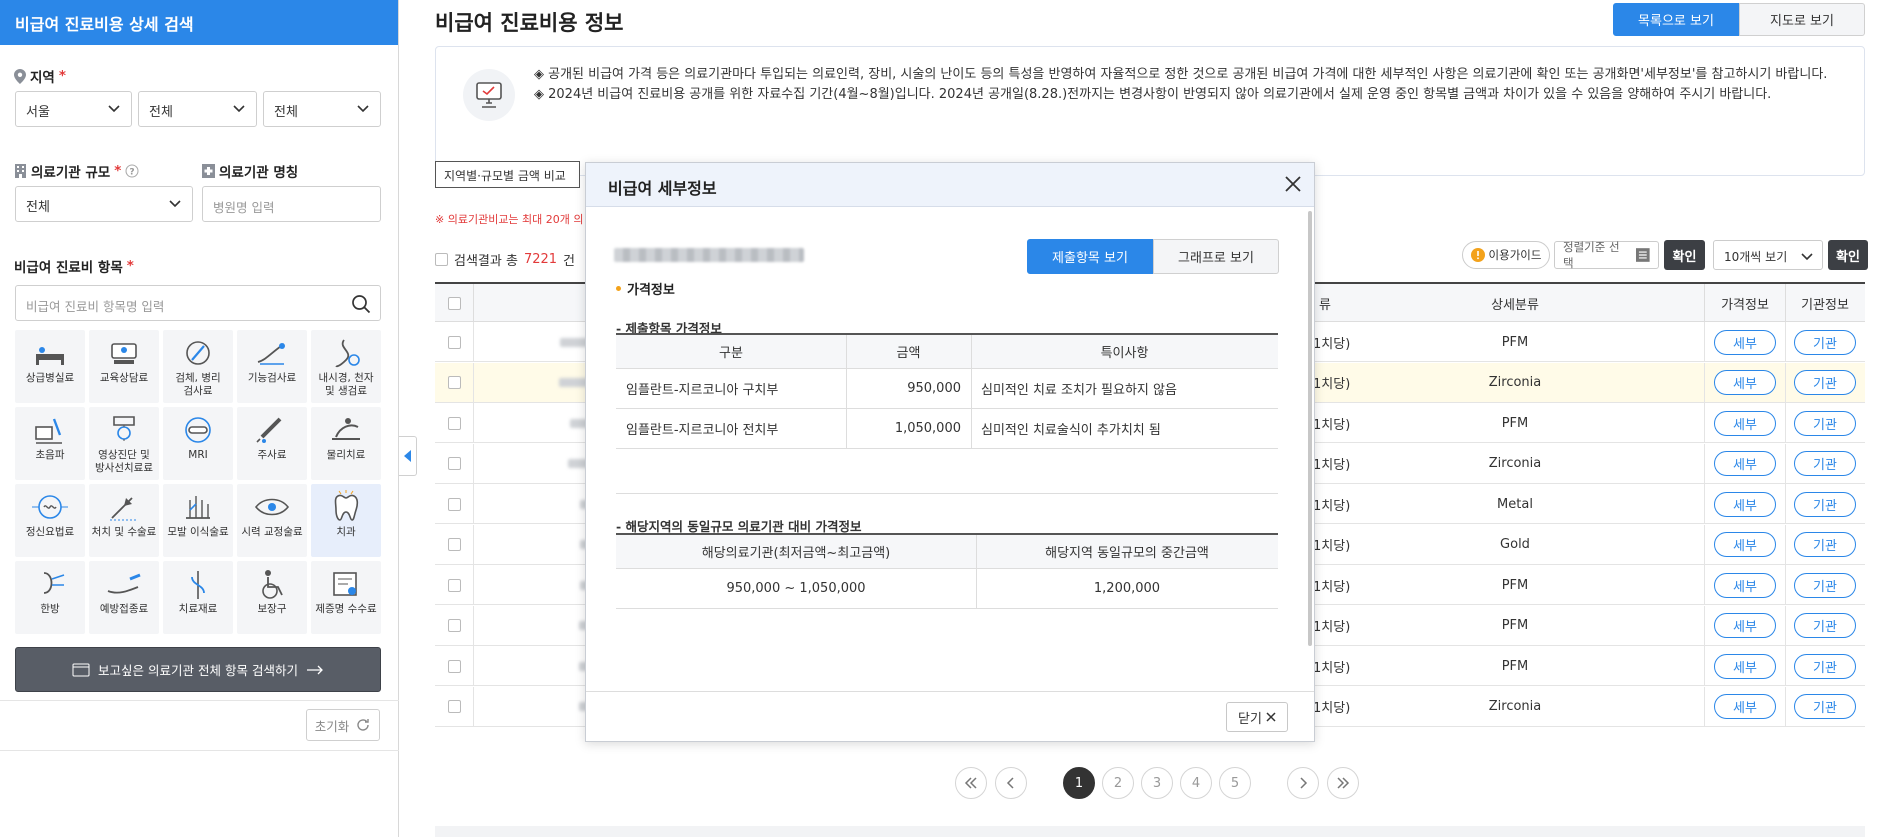 The width and height of the screenshot is (1877, 837). I want to click on location-pin-icon, so click(20, 76).